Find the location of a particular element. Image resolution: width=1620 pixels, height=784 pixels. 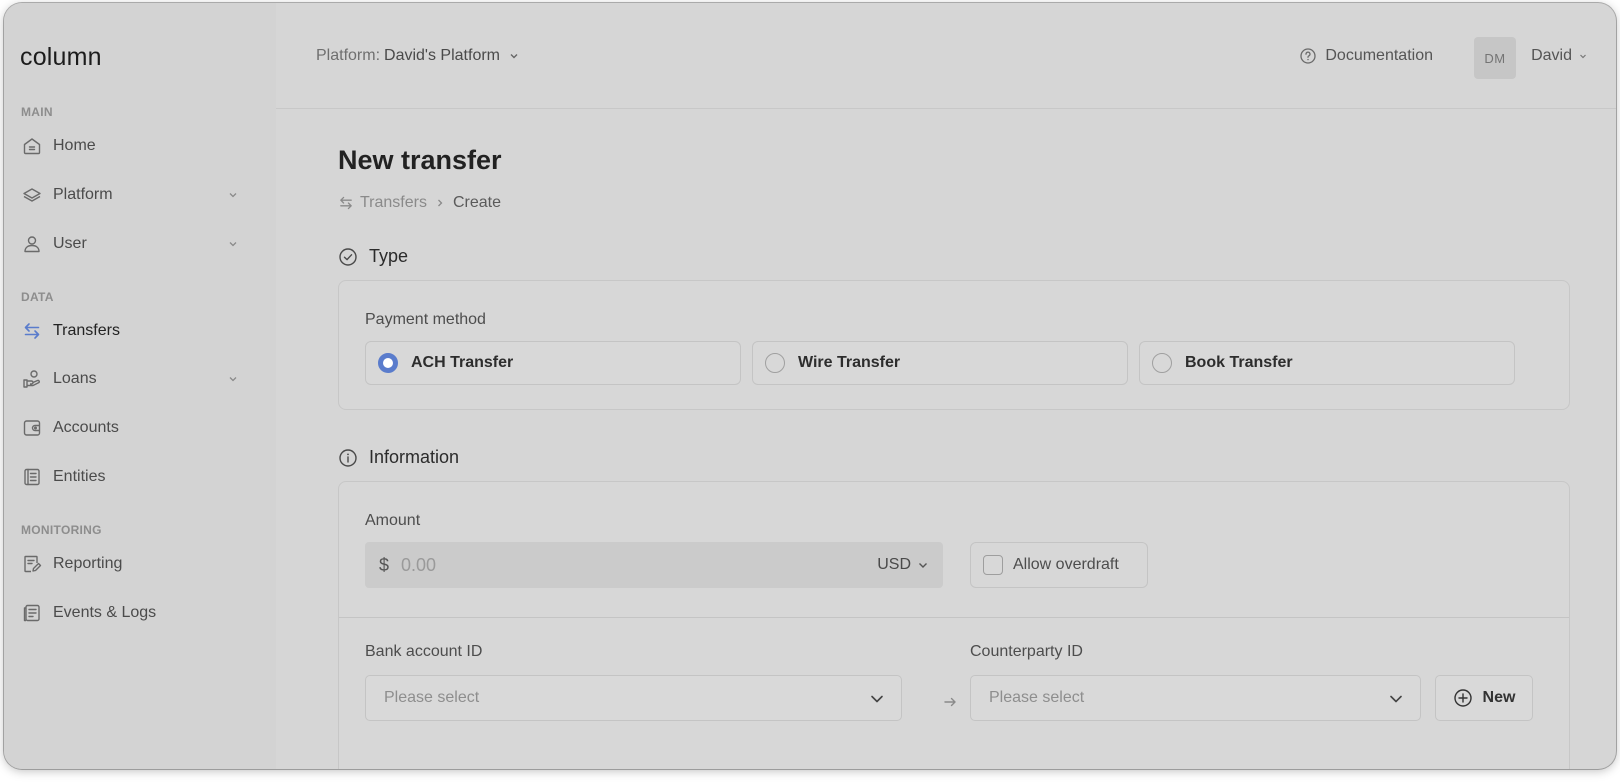

avatar: DM is located at coordinates (1495, 58).